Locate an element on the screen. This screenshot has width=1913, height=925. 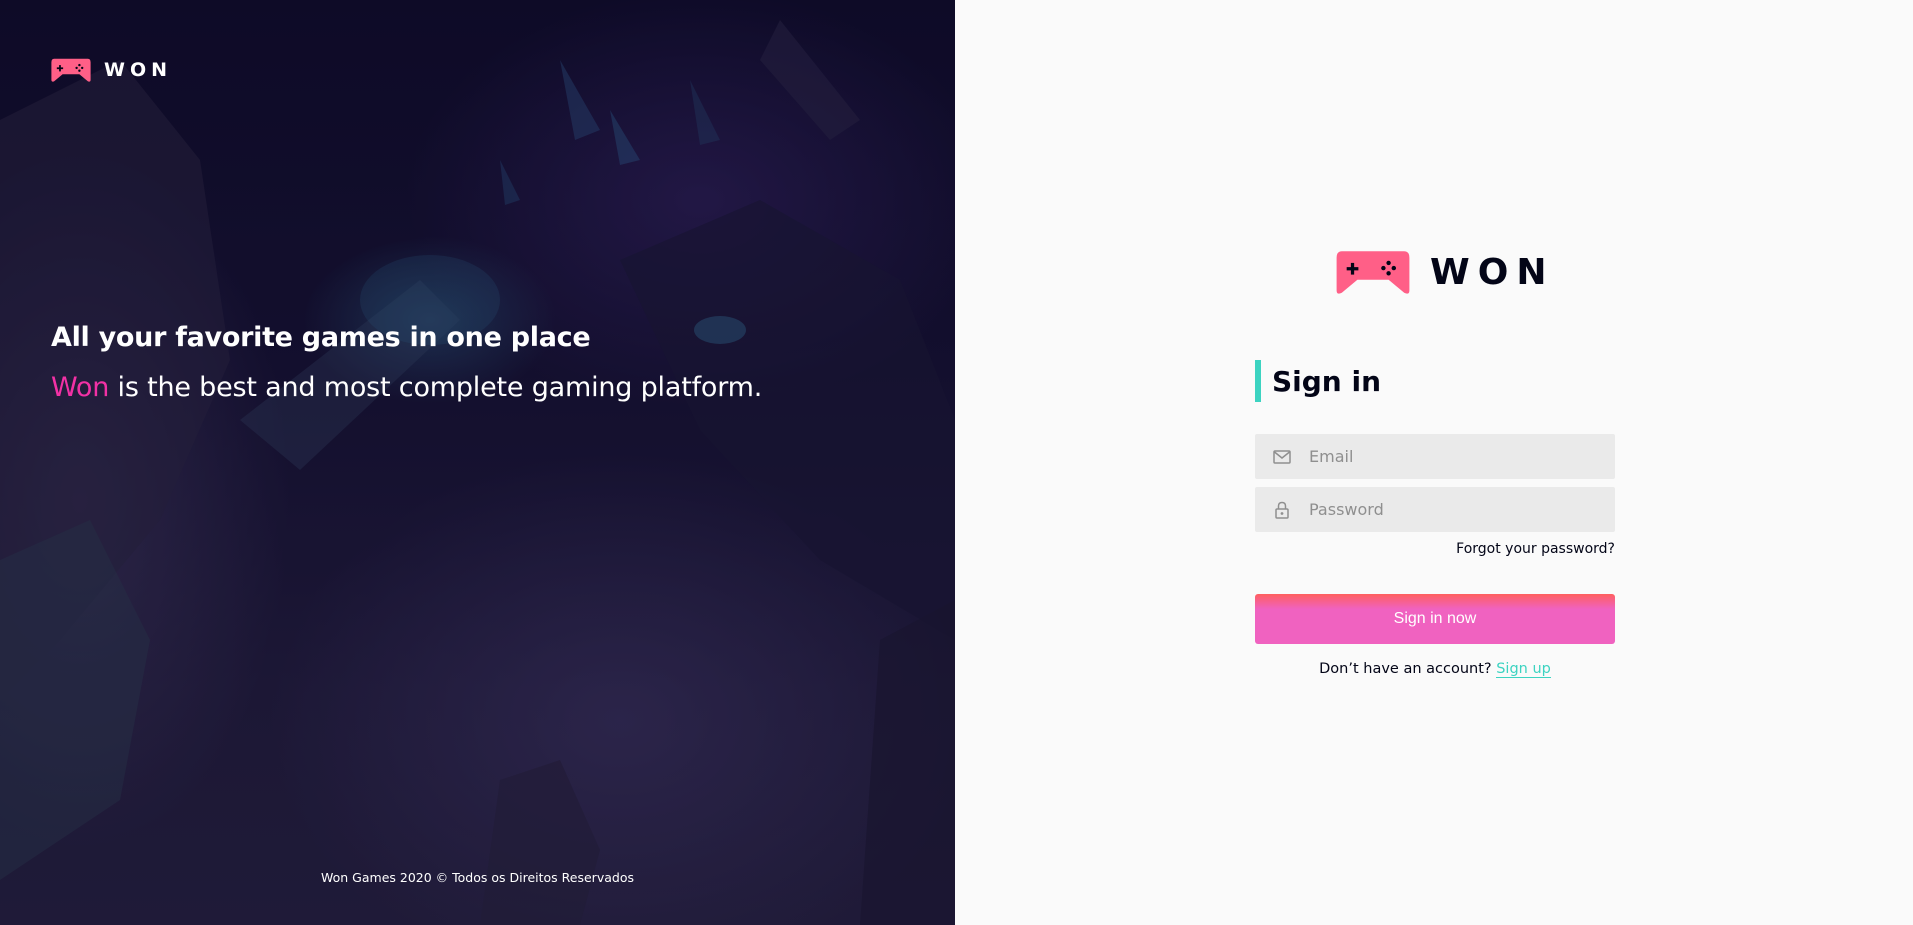
forgot-password-link: Forgot your password? is located at coordinates (1435, 549).